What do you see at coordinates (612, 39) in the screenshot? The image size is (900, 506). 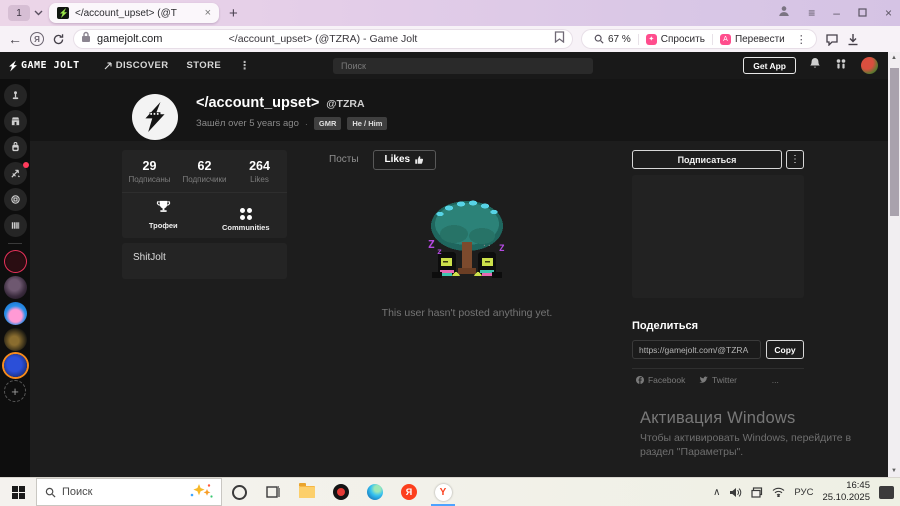 I see `zoom-level-button: 67 %` at bounding box center [612, 39].